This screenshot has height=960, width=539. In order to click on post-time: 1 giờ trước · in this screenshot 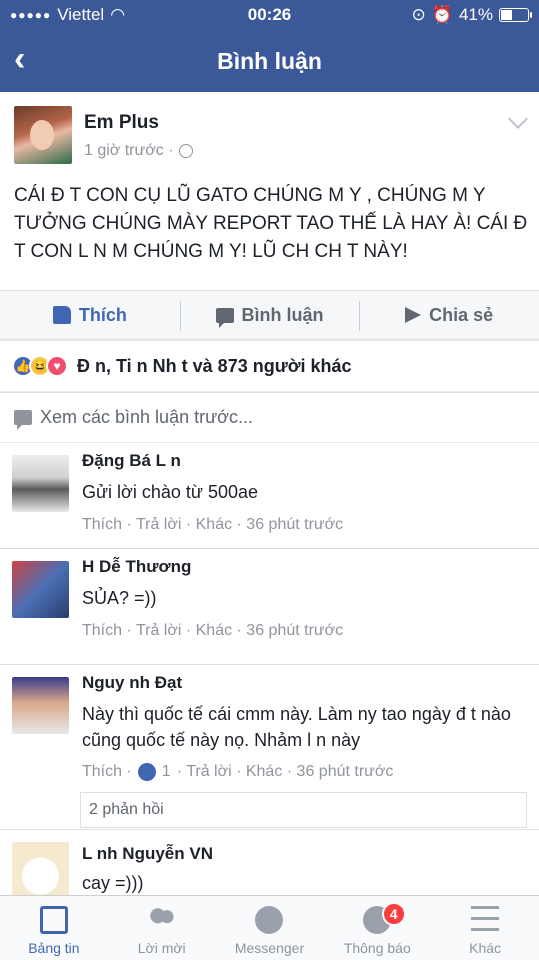, I will do `click(128, 151)`.